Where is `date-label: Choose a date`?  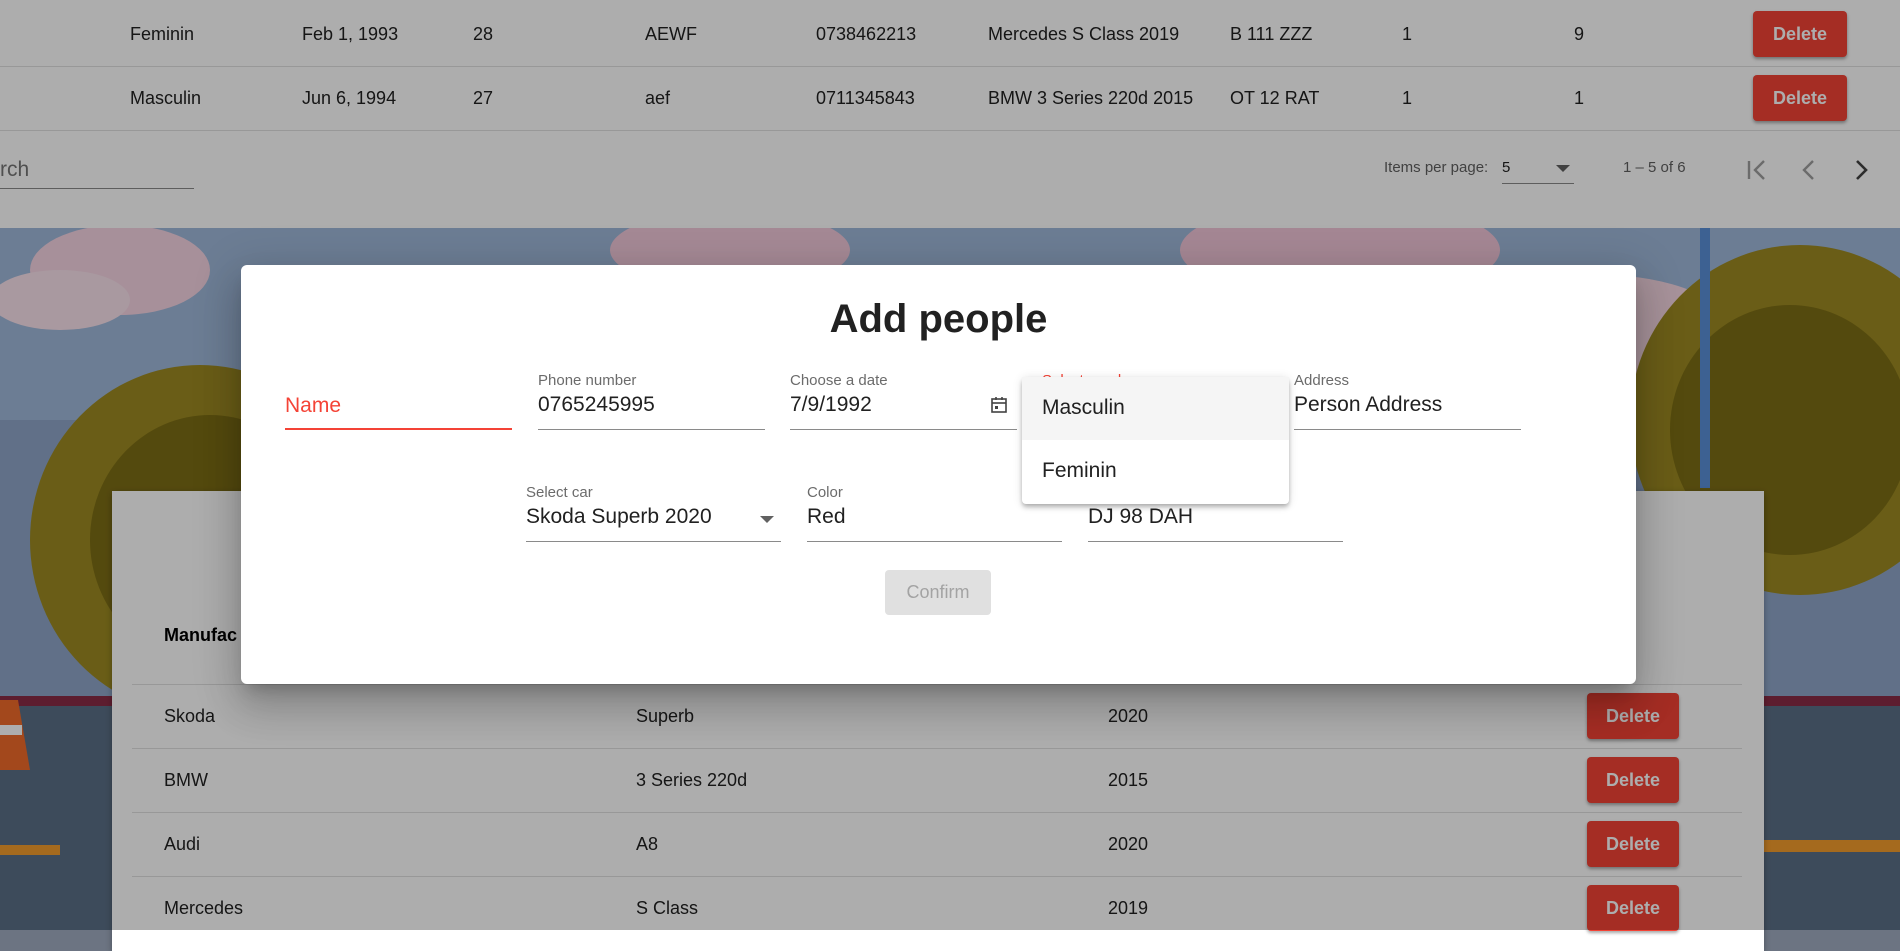
date-label: Choose a date is located at coordinates (839, 380).